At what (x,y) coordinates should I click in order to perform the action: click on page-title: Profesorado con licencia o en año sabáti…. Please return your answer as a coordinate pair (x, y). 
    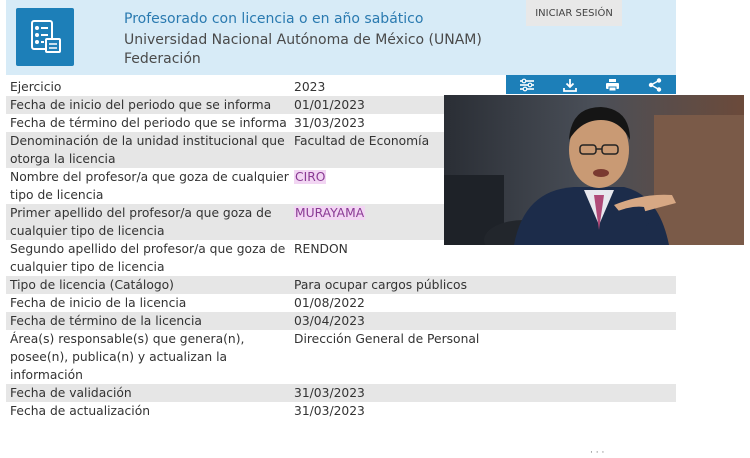
    Looking at the image, I should click on (274, 19).